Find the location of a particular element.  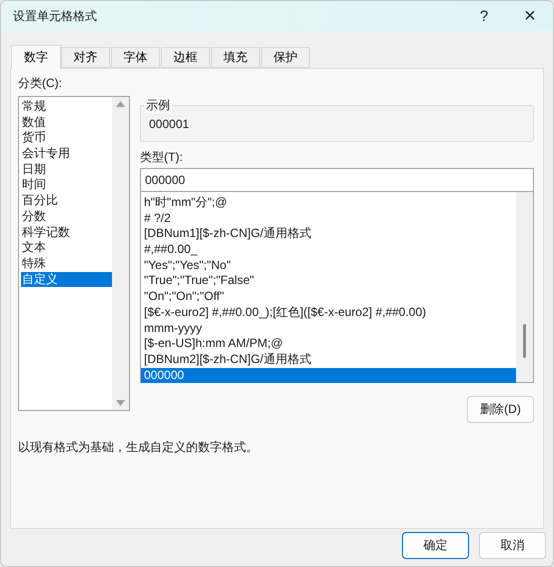

category-item: 常规 is located at coordinates (66, 107).